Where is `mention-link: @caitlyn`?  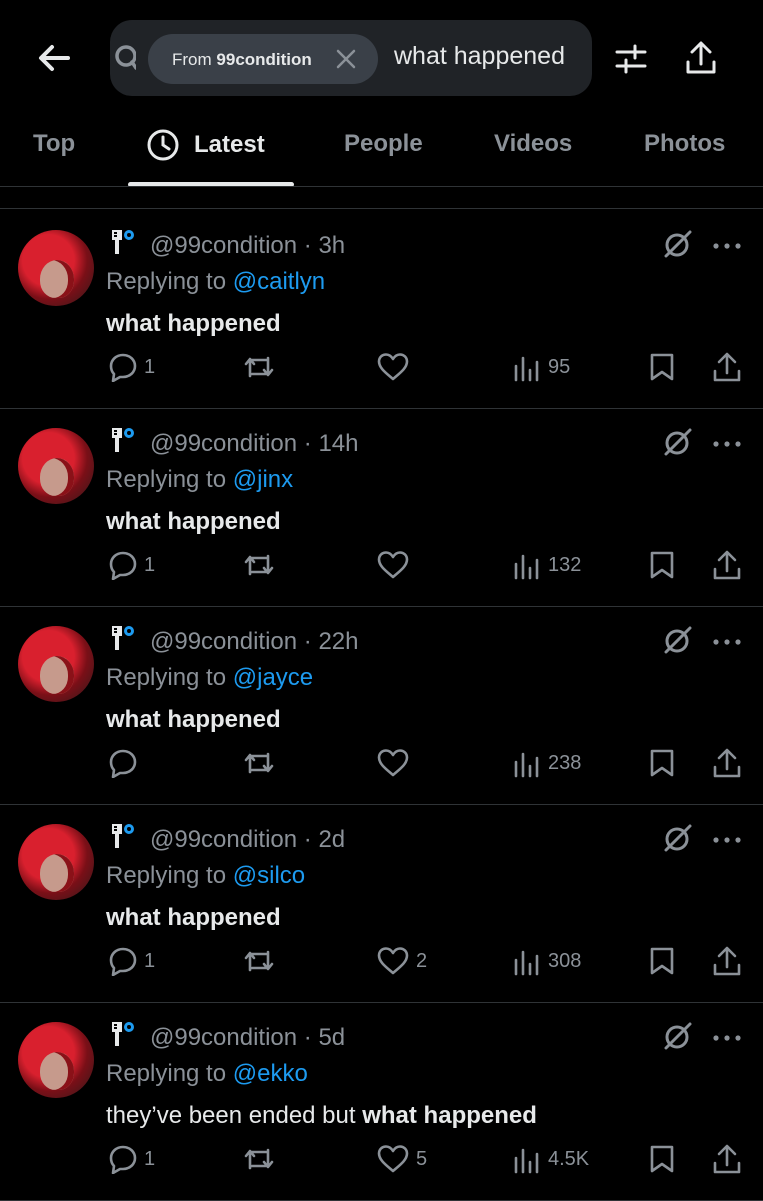
mention-link: @caitlyn is located at coordinates (279, 281).